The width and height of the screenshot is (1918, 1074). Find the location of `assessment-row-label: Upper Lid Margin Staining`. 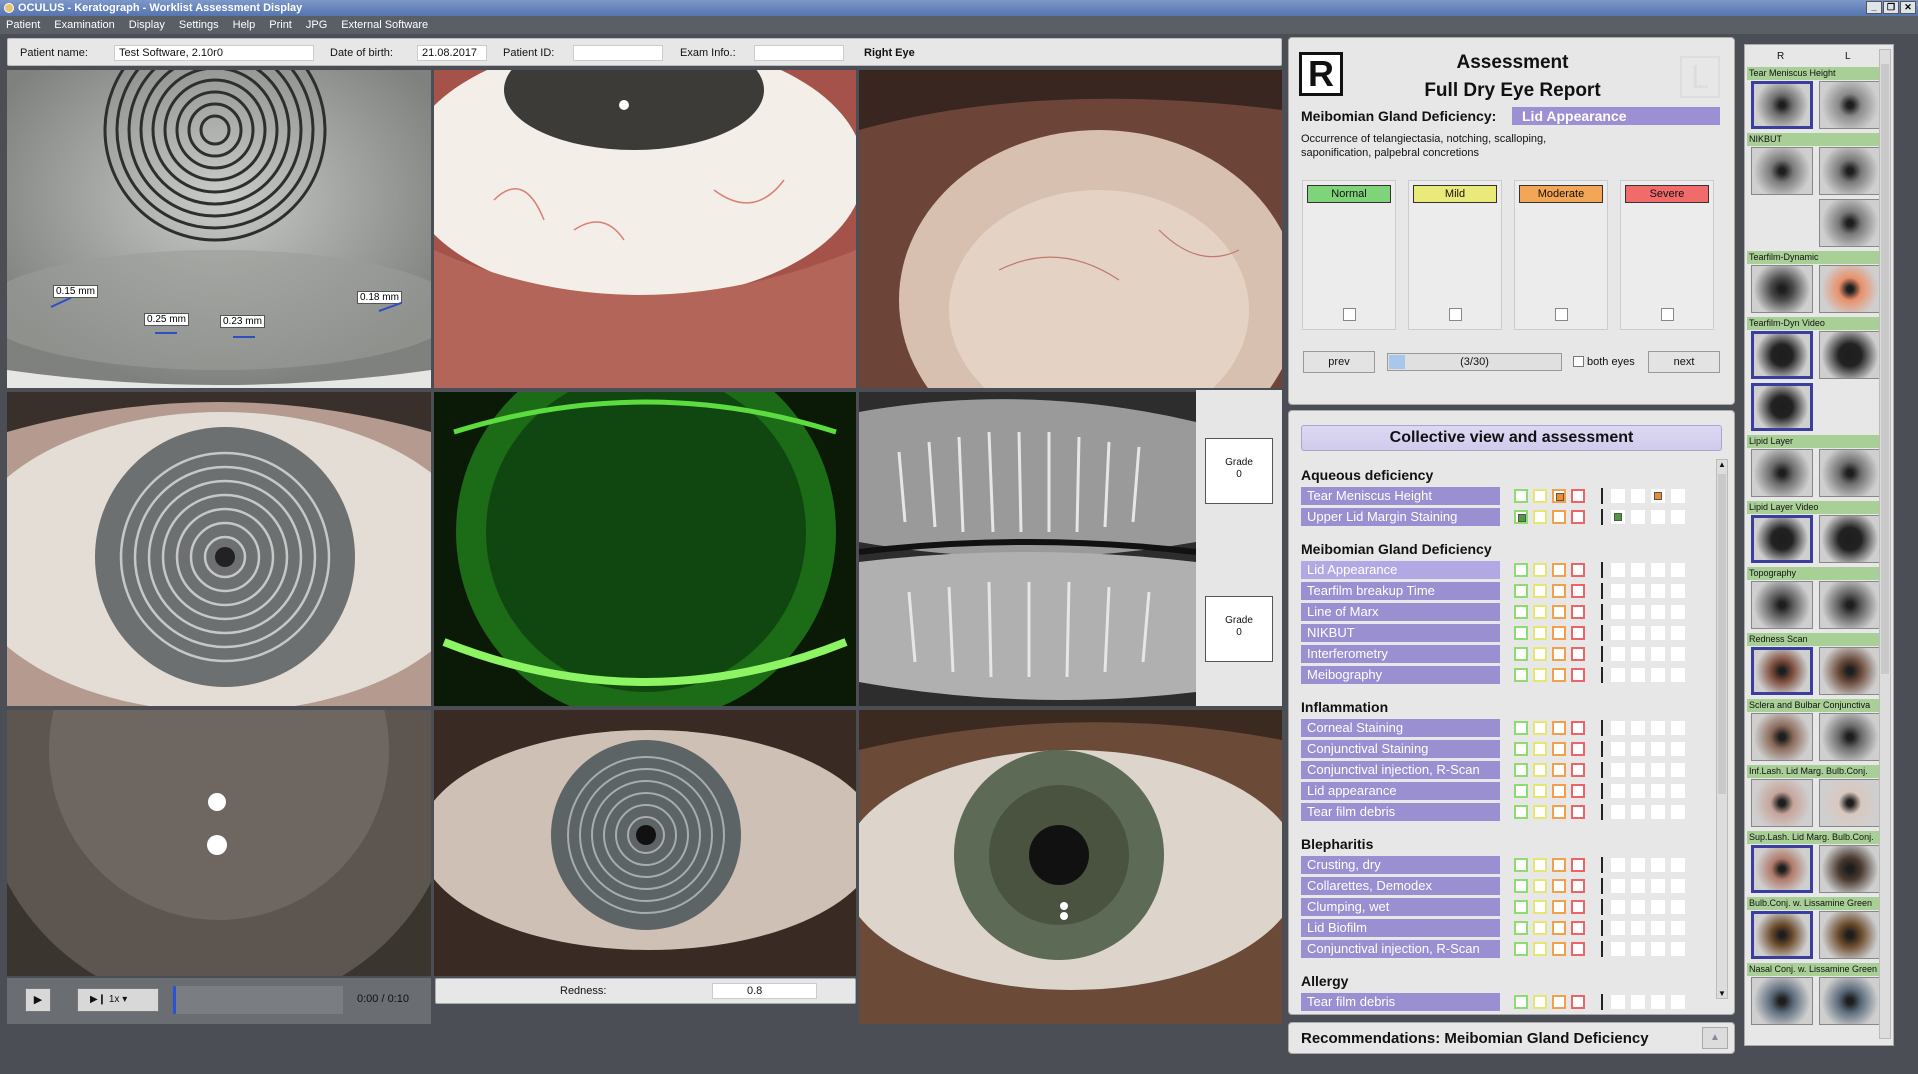

assessment-row-label: Upper Lid Margin Staining is located at coordinates (1400, 517).